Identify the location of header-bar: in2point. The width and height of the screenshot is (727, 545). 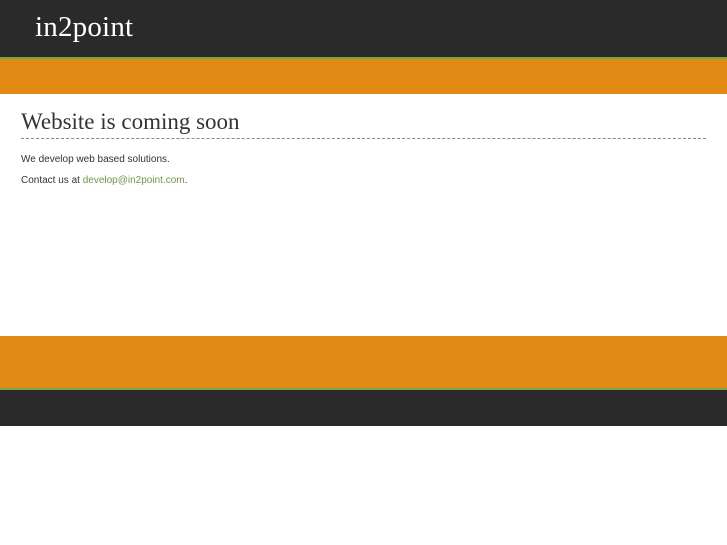
(363, 28).